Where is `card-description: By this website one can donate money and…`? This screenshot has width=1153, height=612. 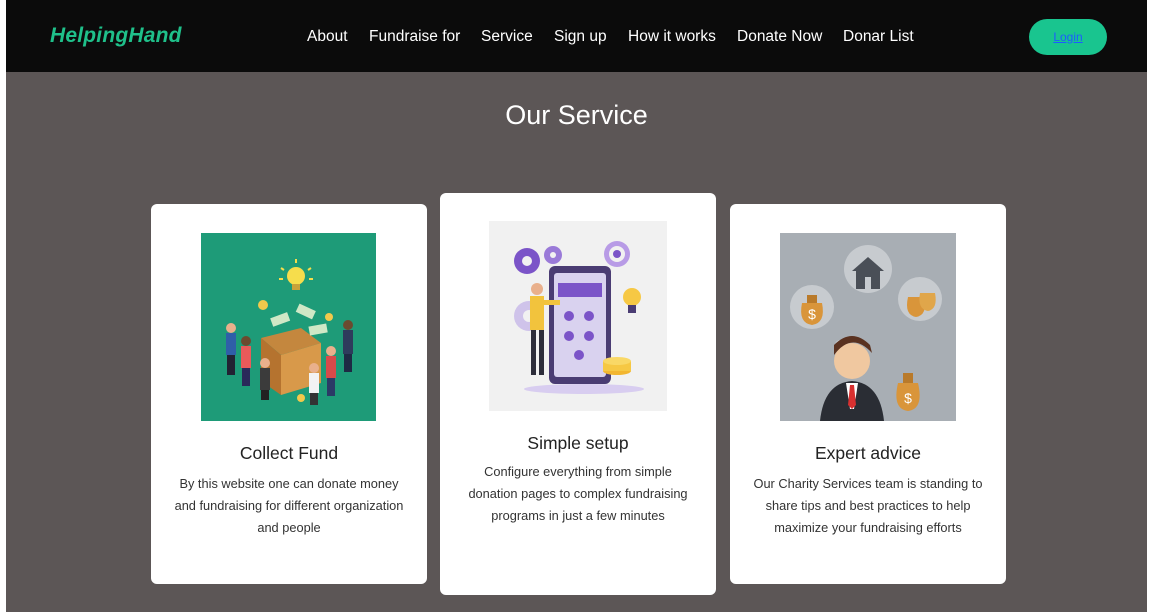
card-description: By this website one can donate money and… is located at coordinates (289, 505).